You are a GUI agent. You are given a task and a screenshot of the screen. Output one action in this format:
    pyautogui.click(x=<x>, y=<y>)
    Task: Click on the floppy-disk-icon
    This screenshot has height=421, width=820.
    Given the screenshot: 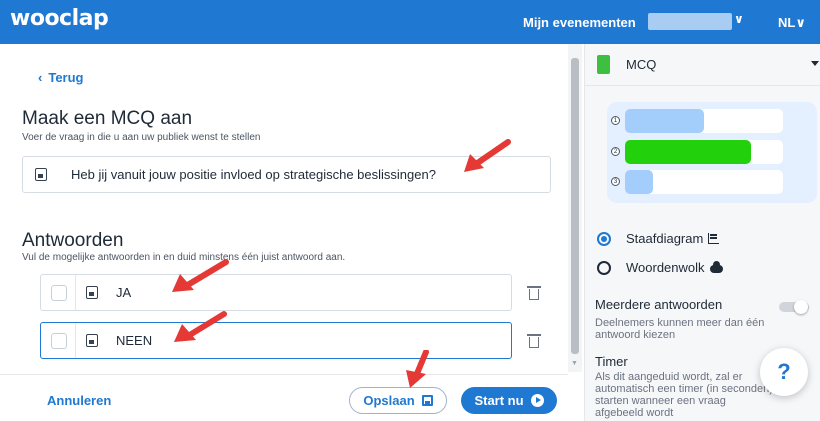 What is the action you would take?
    pyautogui.click(x=427, y=400)
    